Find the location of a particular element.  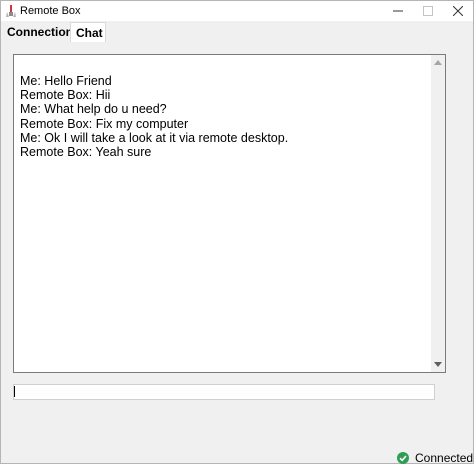

maximize-icon is located at coordinates (428, 11).